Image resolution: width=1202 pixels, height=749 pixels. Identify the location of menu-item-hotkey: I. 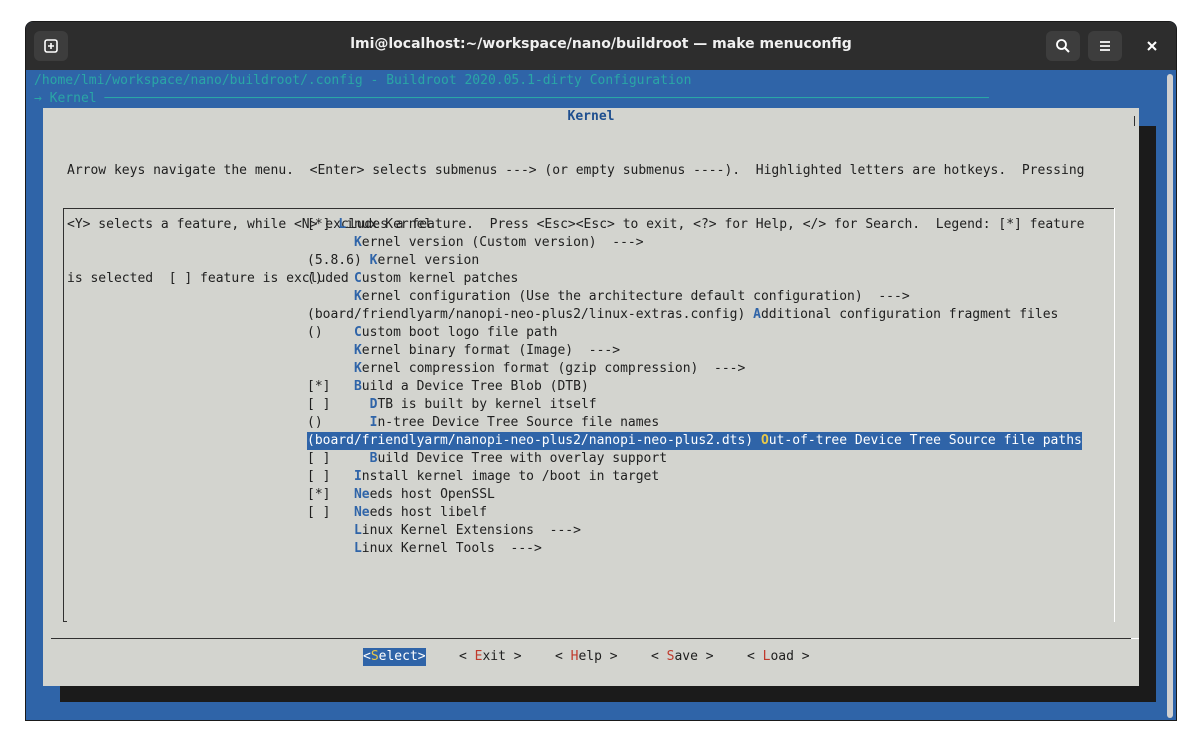
(357, 476).